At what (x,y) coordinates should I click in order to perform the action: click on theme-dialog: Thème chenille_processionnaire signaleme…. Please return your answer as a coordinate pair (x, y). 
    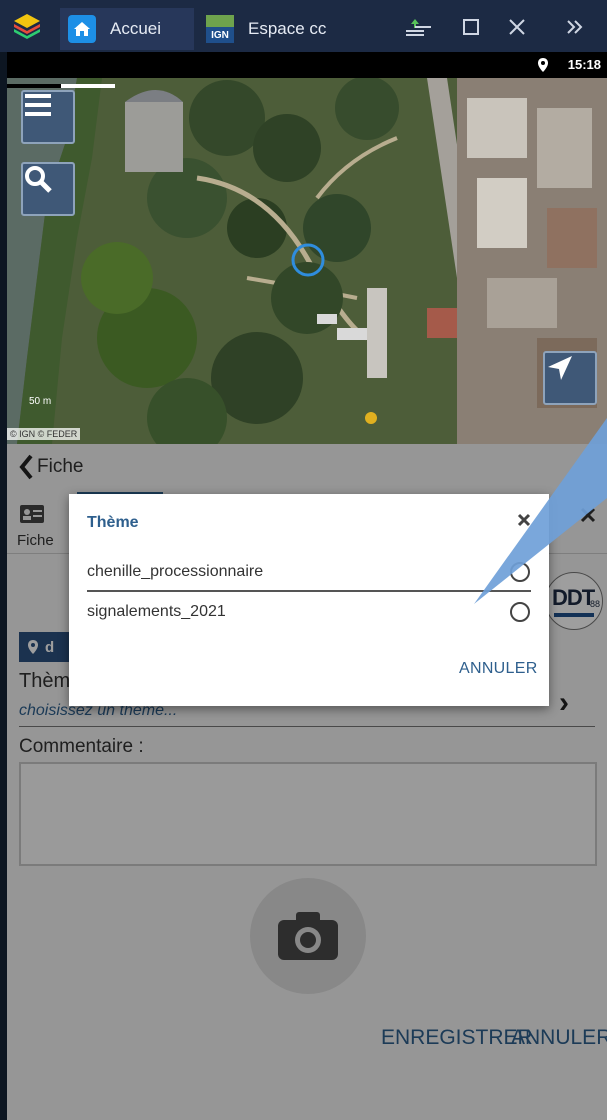
    Looking at the image, I should click on (309, 600).